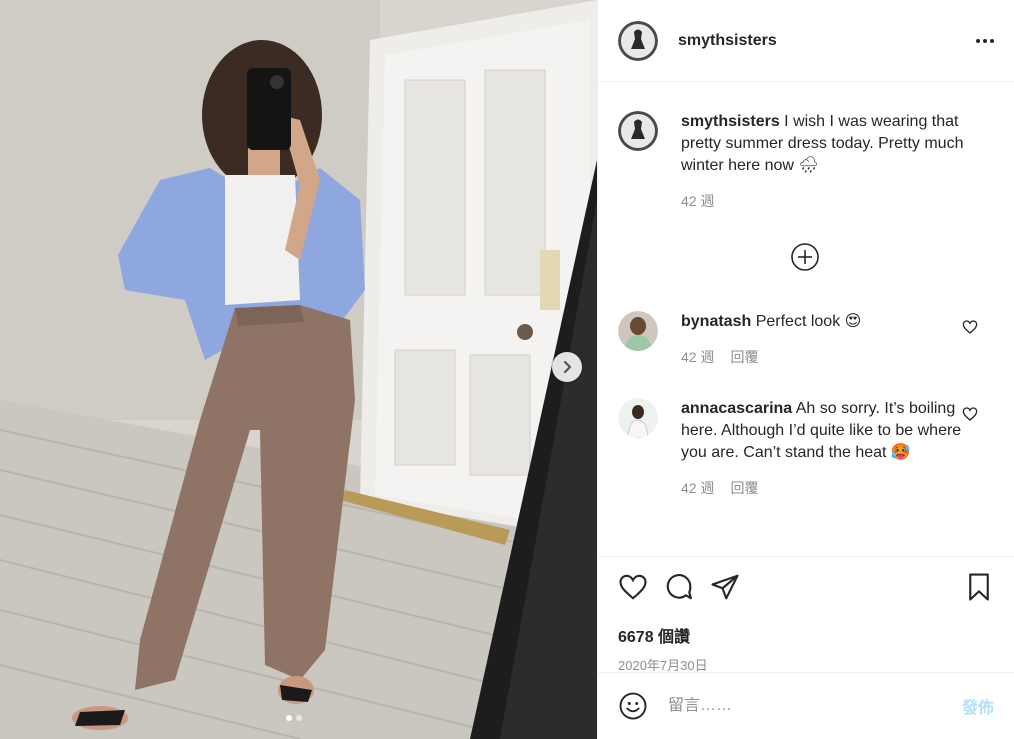 The height and width of the screenshot is (739, 1014). I want to click on load-more-comments-button, so click(805, 257).